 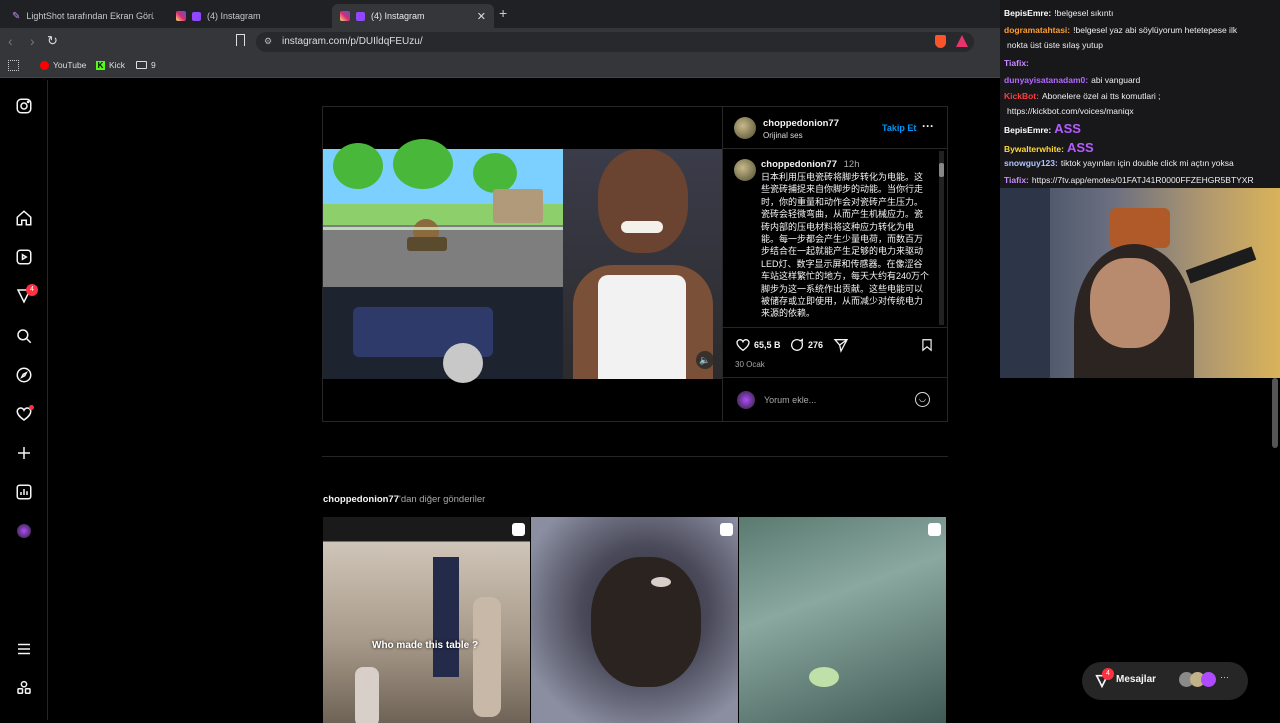 What do you see at coordinates (24, 453) in the screenshot?
I see `create-plus-icon` at bounding box center [24, 453].